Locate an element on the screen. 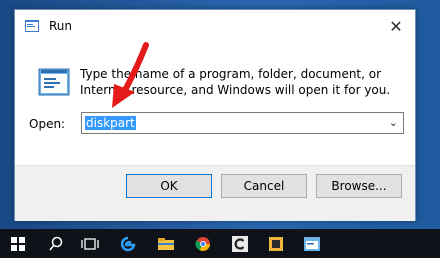  window-title: Run is located at coordinates (61, 26).